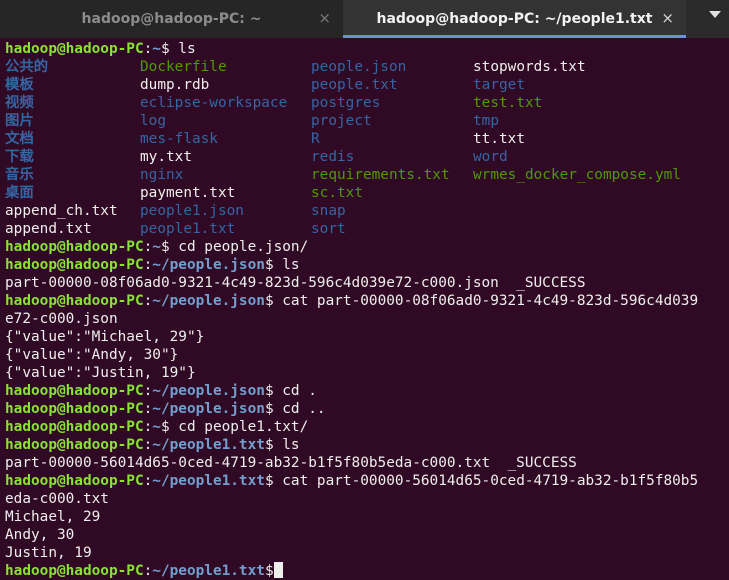 Image resolution: width=729 pixels, height=580 pixels. I want to click on ls-entry: 文档, so click(19, 139).